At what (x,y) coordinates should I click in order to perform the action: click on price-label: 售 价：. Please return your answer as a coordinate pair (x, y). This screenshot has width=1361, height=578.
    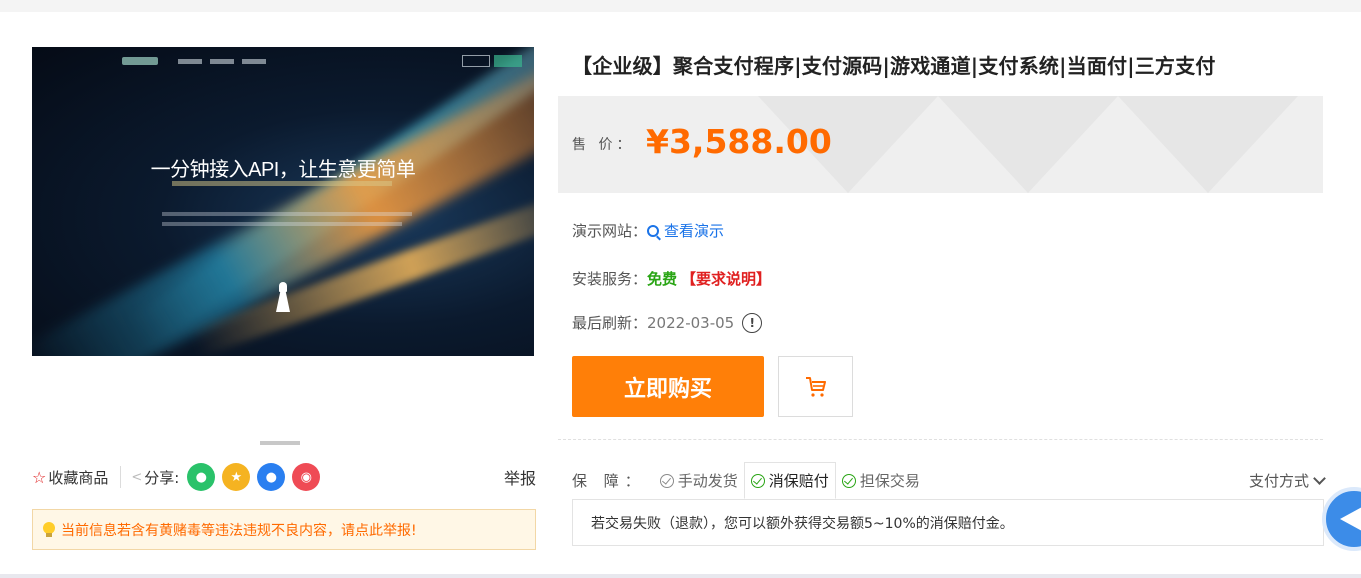
    Looking at the image, I should click on (603, 145).